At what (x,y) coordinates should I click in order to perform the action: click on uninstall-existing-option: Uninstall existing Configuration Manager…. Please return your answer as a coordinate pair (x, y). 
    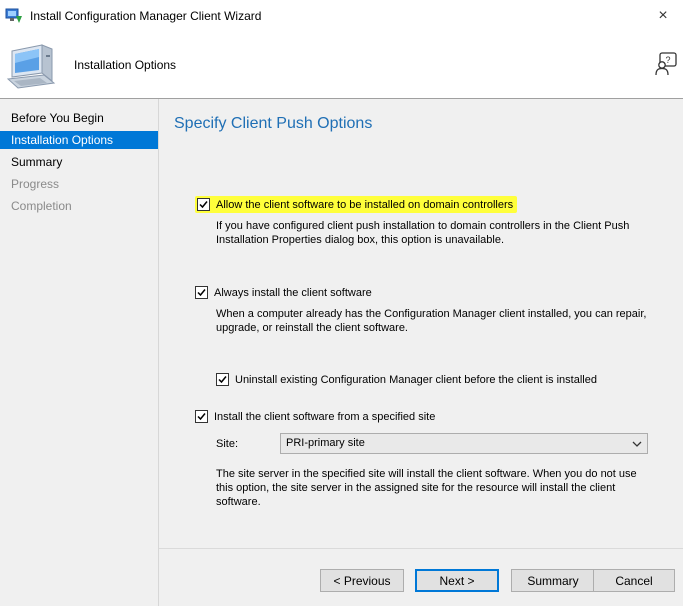
    Looking at the image, I should click on (406, 379).